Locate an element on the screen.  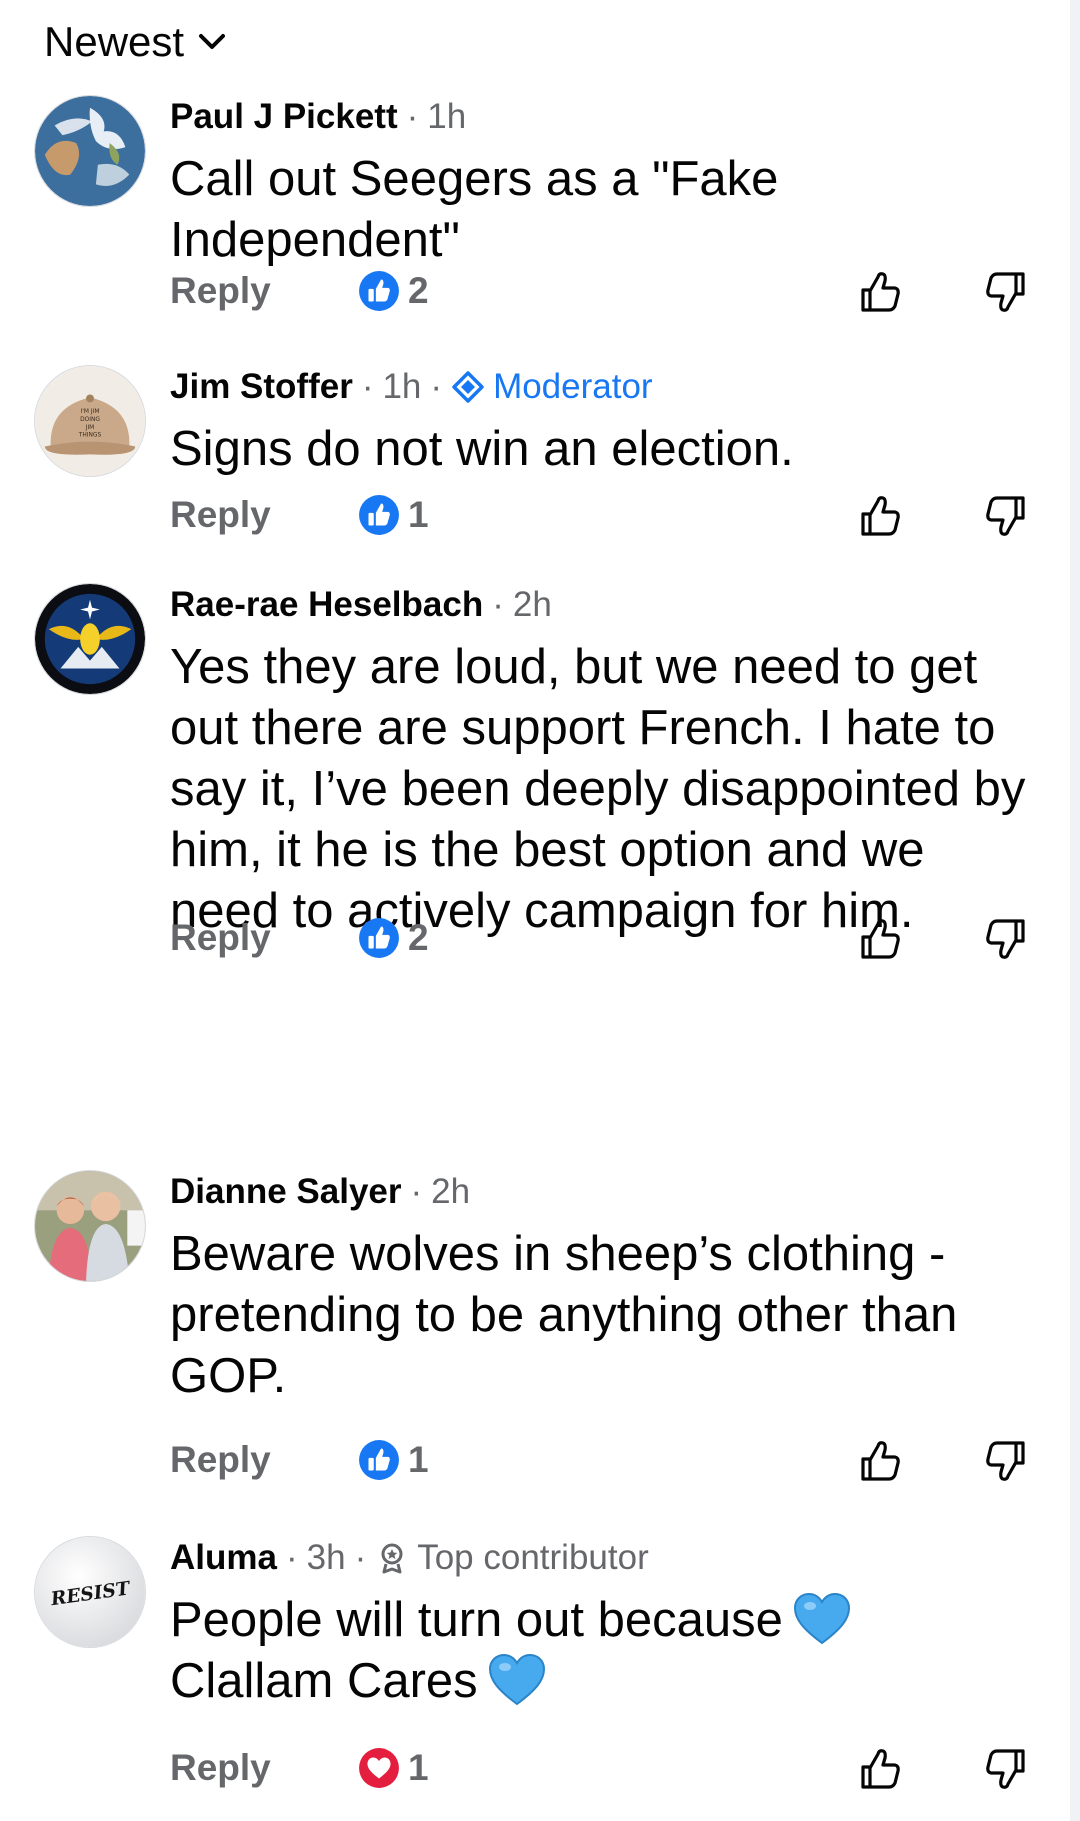
sort-dropdown: Newest is located at coordinates (135, 42).